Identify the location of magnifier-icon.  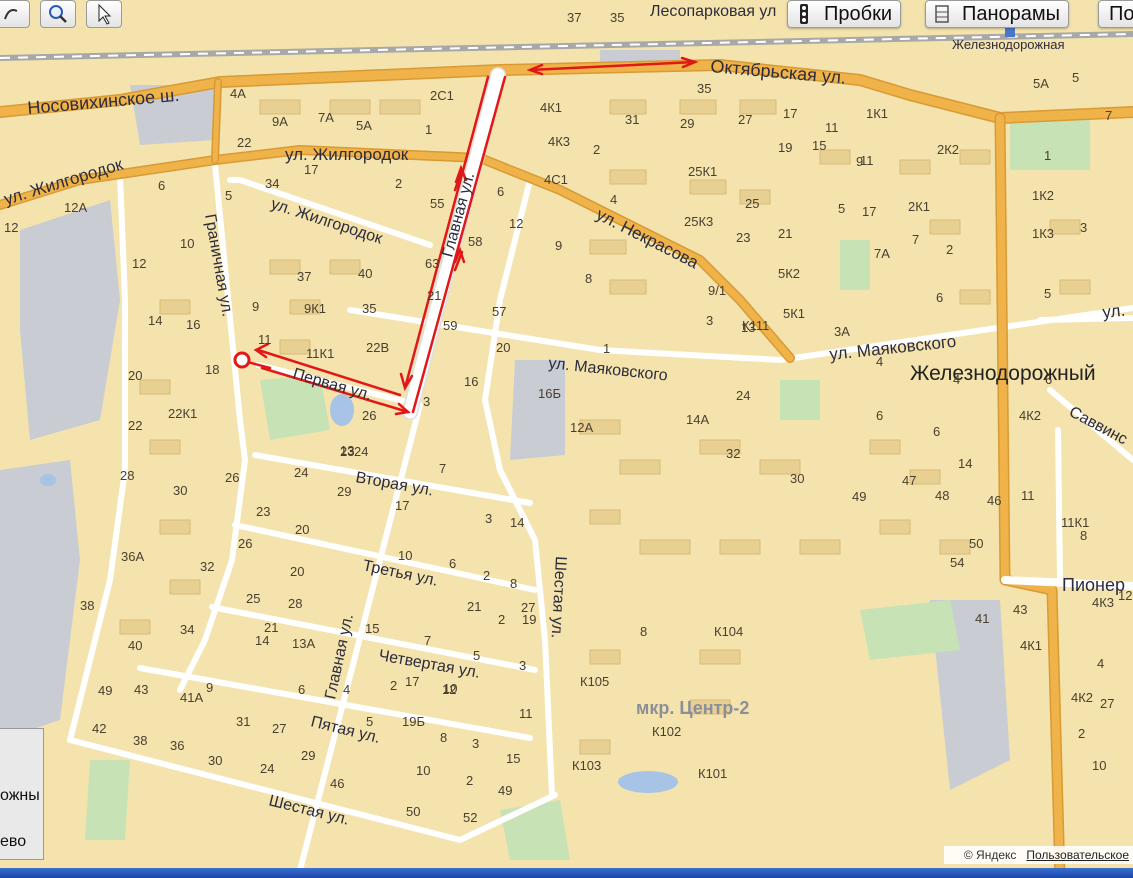
(58, 14).